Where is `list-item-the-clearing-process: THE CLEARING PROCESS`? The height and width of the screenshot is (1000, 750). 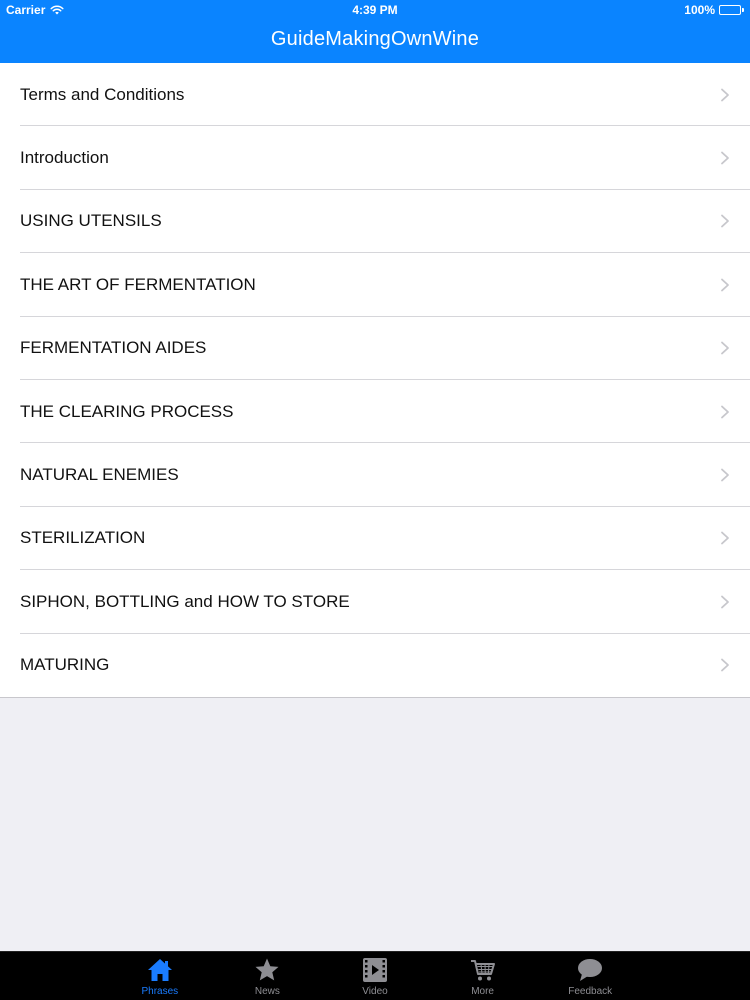 list-item-the-clearing-process: THE CLEARING PROCESS is located at coordinates (375, 412).